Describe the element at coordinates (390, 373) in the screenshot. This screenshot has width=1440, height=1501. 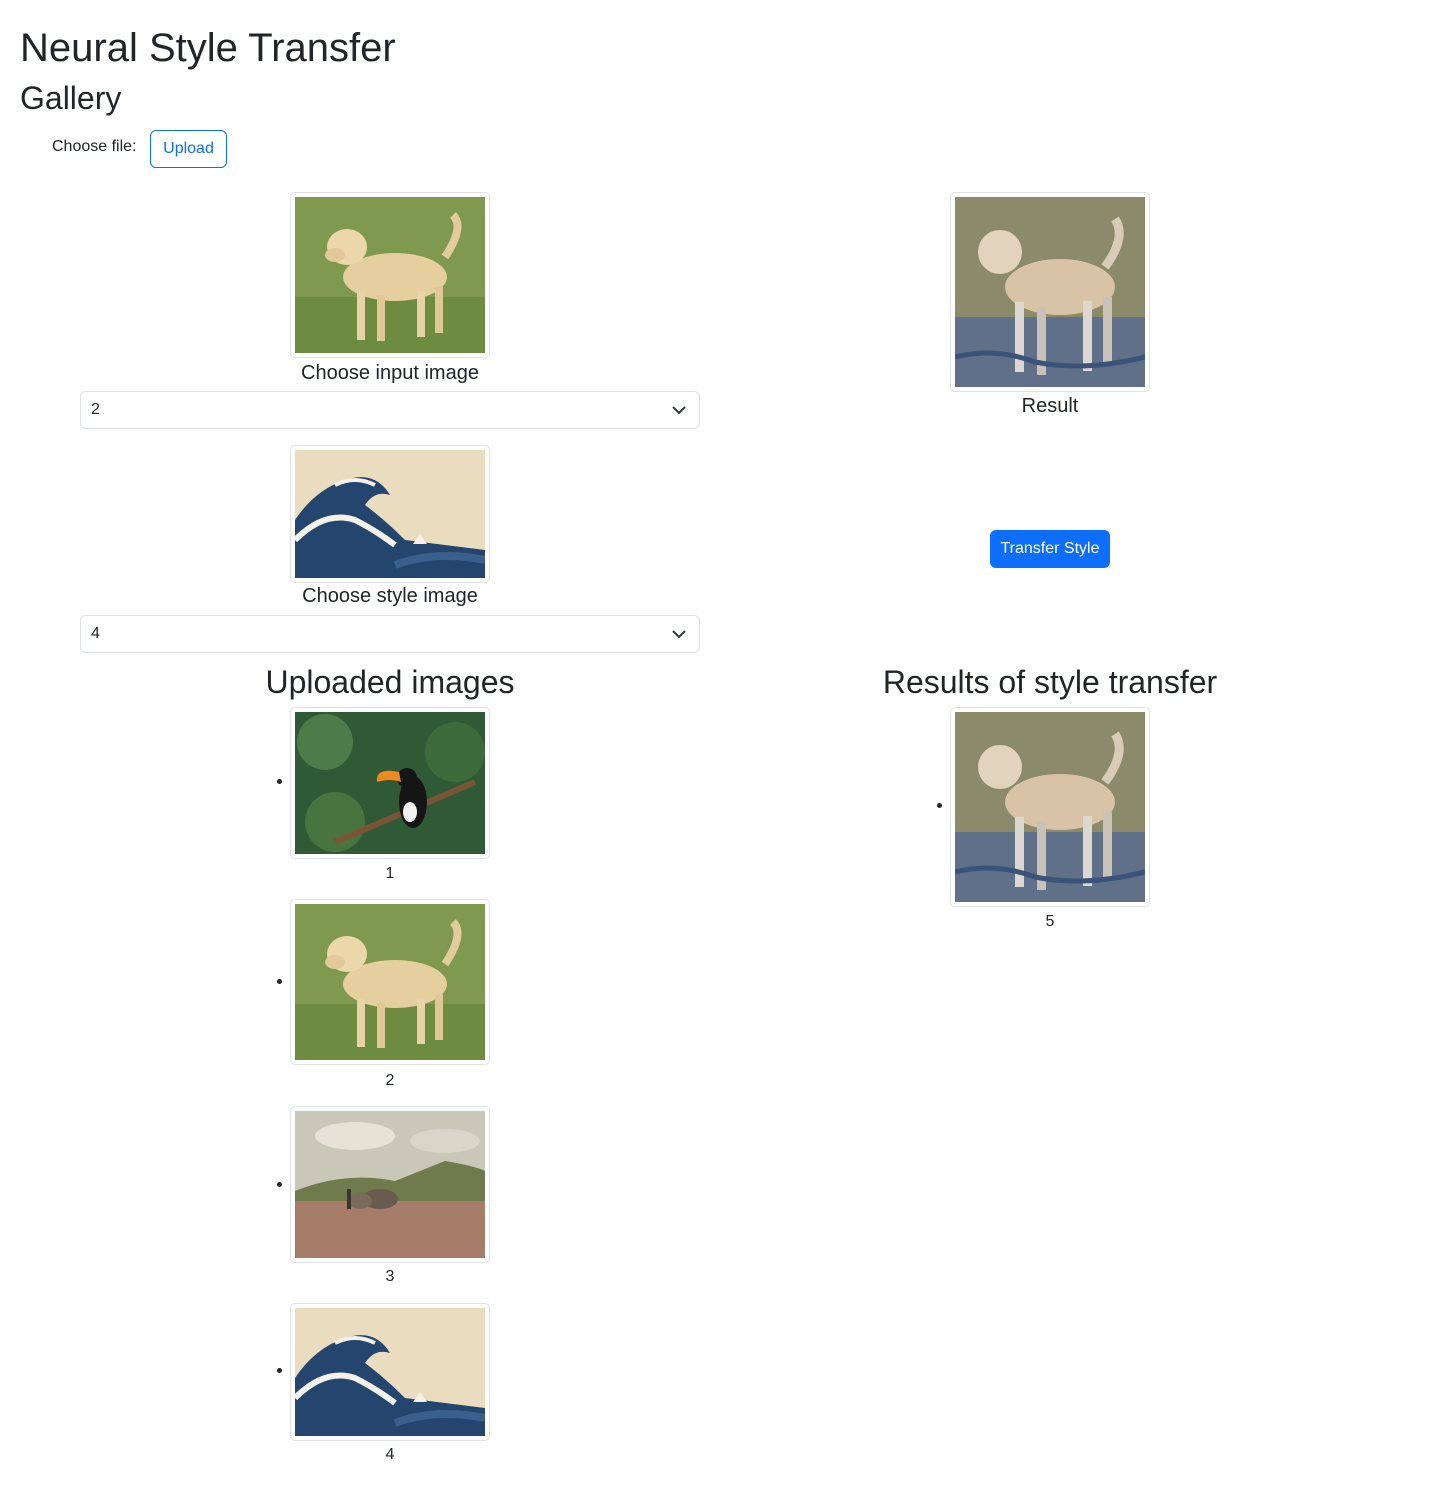
I see `input-image-caption: Choose input image` at that location.